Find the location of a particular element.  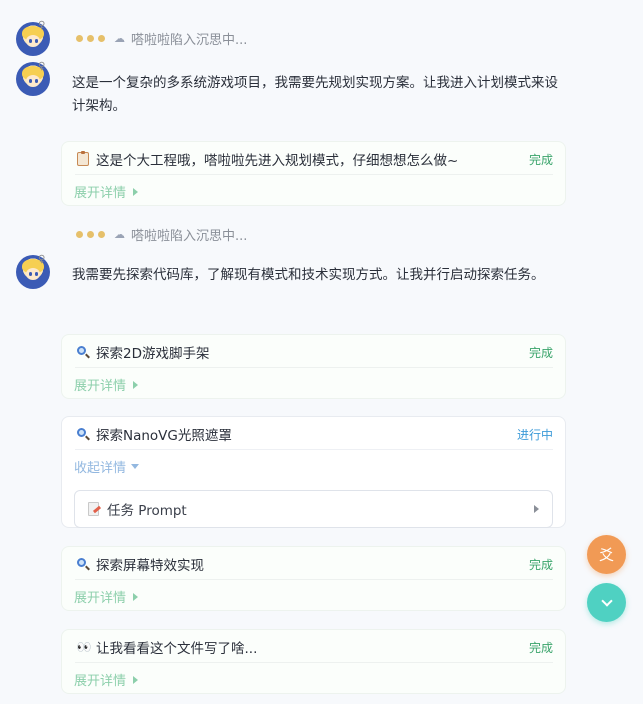

clipboard-icon is located at coordinates (83, 159).